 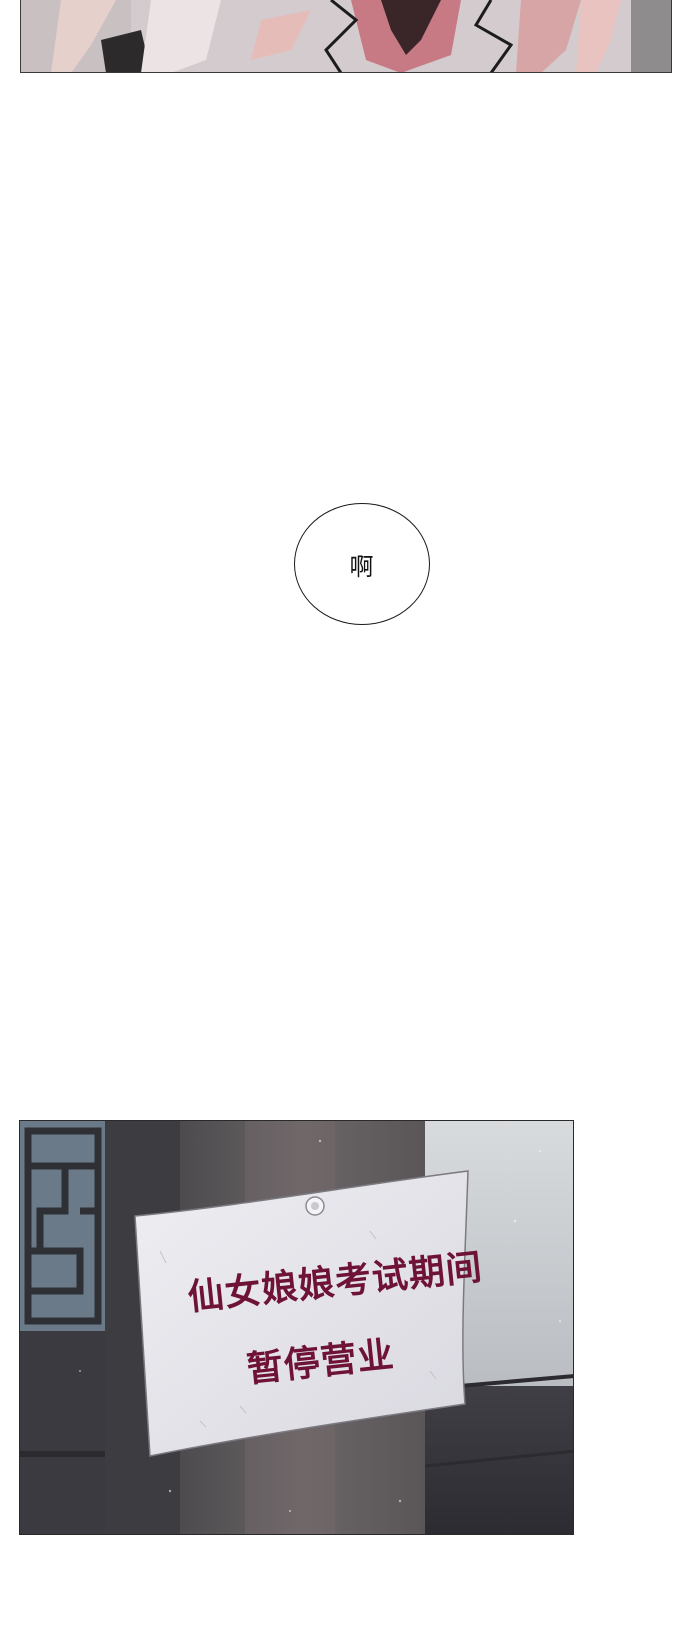 I want to click on top-comic-panel, so click(x=346, y=36).